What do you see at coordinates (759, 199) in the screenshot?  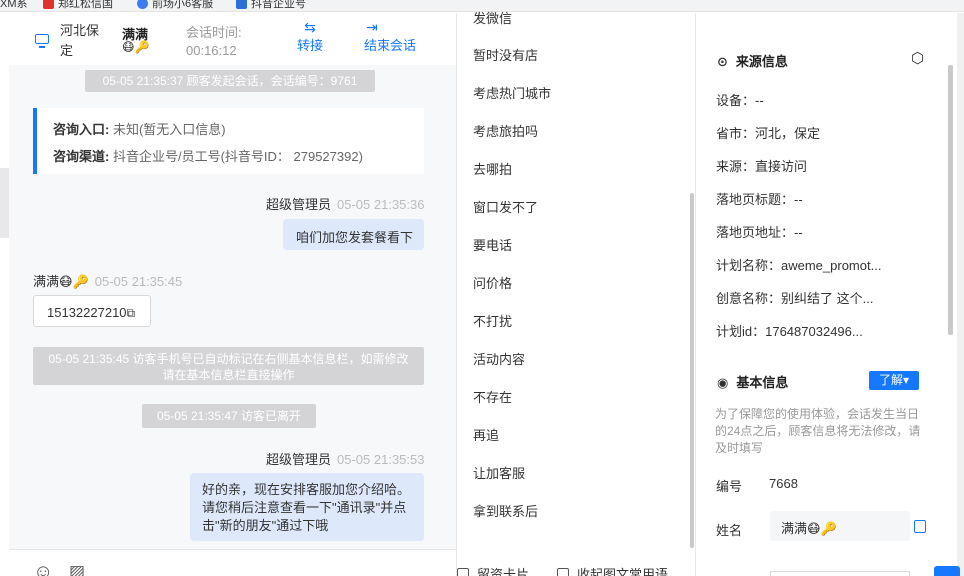 I see `landing-title-field: 落地页标题：--` at bounding box center [759, 199].